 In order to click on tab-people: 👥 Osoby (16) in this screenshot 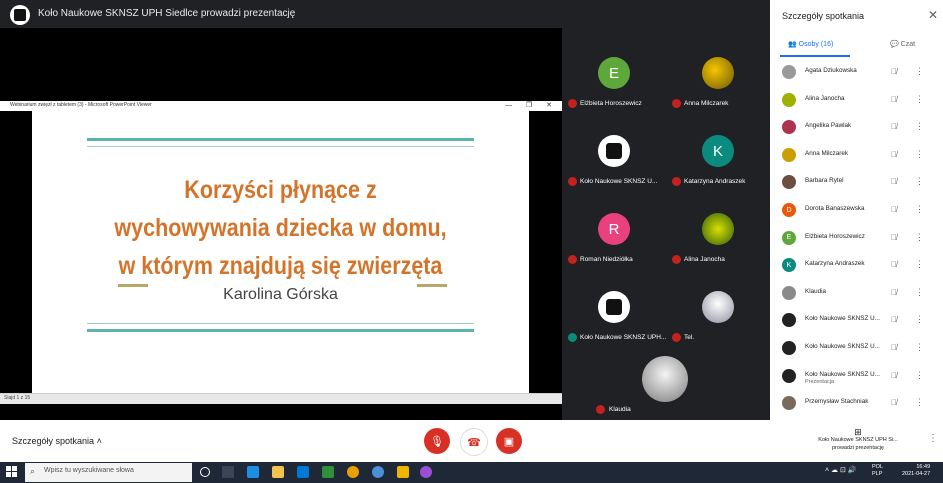, I will do `click(810, 44)`.